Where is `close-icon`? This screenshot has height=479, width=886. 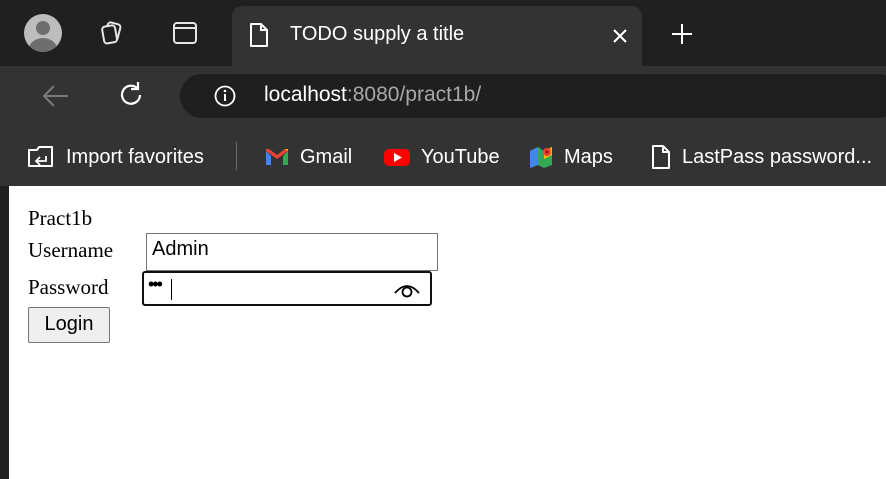 close-icon is located at coordinates (620, 36).